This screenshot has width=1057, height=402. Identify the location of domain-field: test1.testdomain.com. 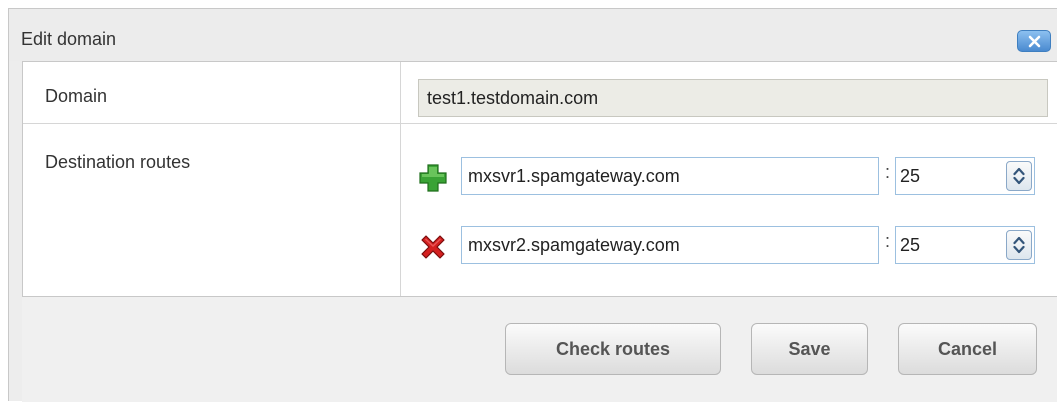
(733, 98).